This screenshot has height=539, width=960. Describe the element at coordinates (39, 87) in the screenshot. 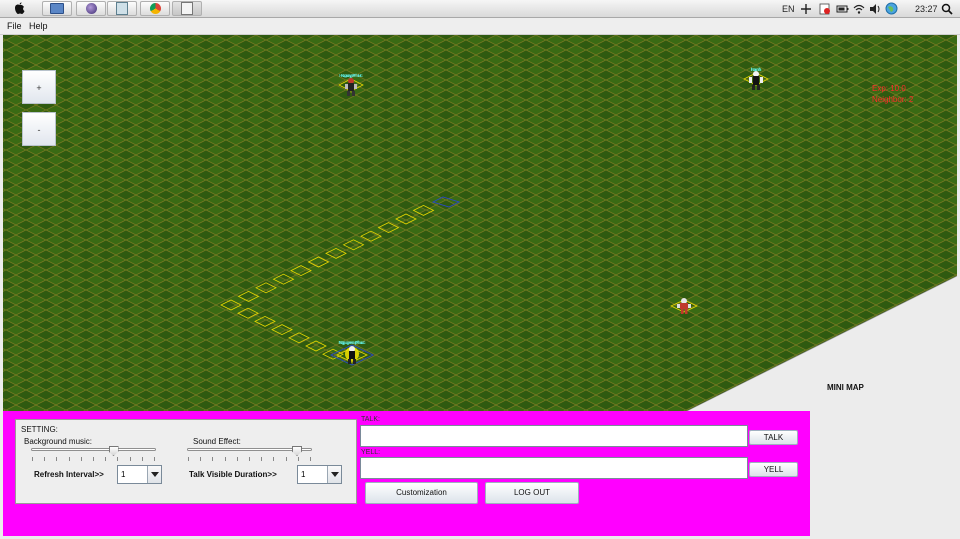

I see `zoom-in-button: +` at that location.